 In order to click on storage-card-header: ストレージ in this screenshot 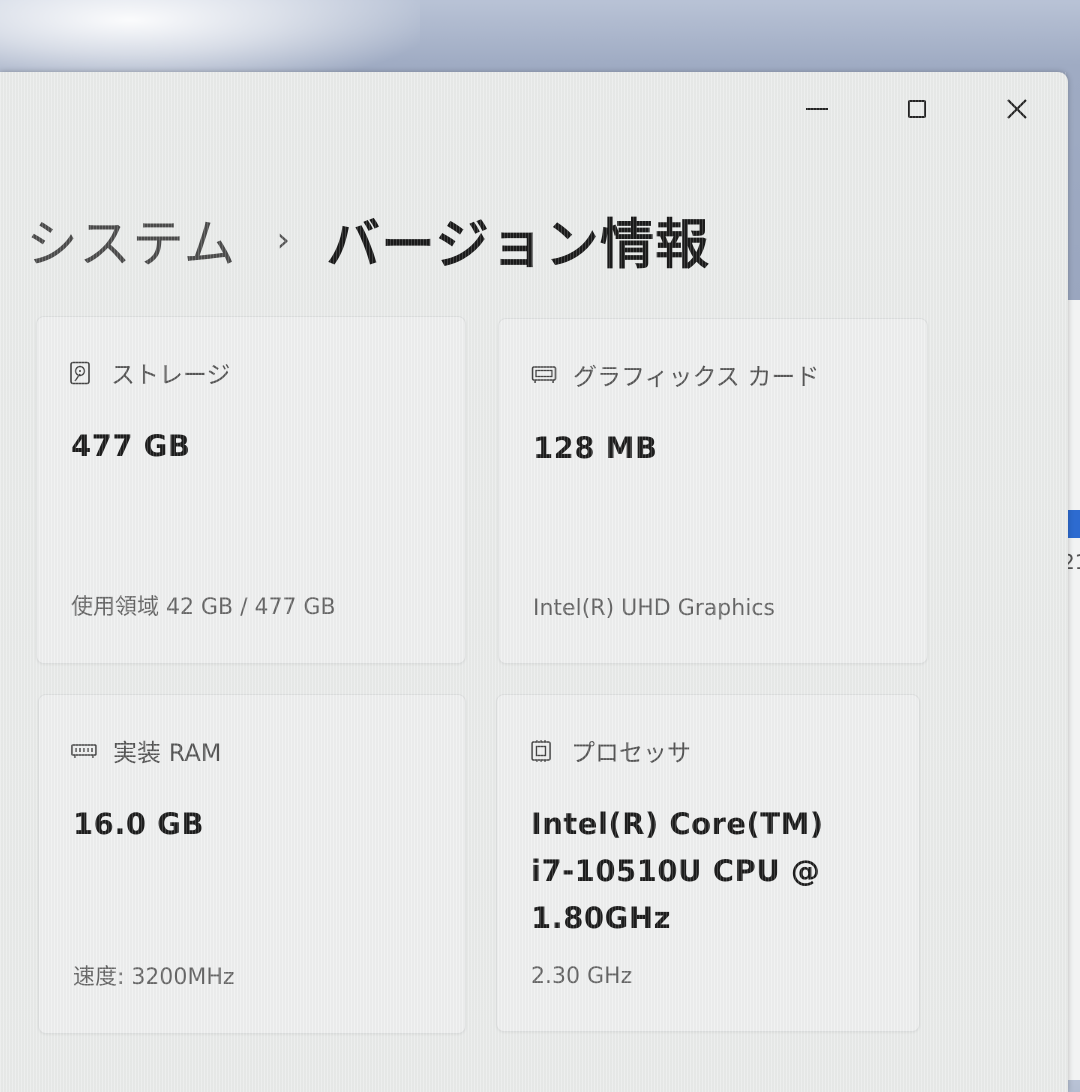, I will do `click(150, 372)`.